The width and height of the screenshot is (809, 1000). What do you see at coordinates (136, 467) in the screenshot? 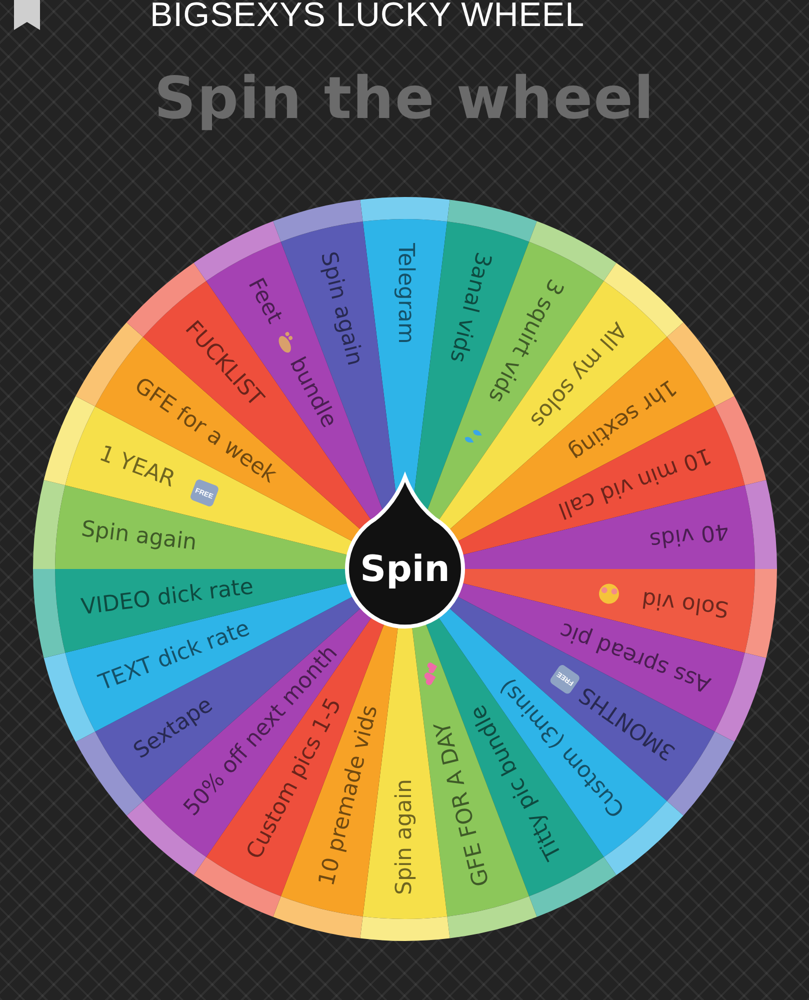
I see `slice-label: 1 YEAR` at bounding box center [136, 467].